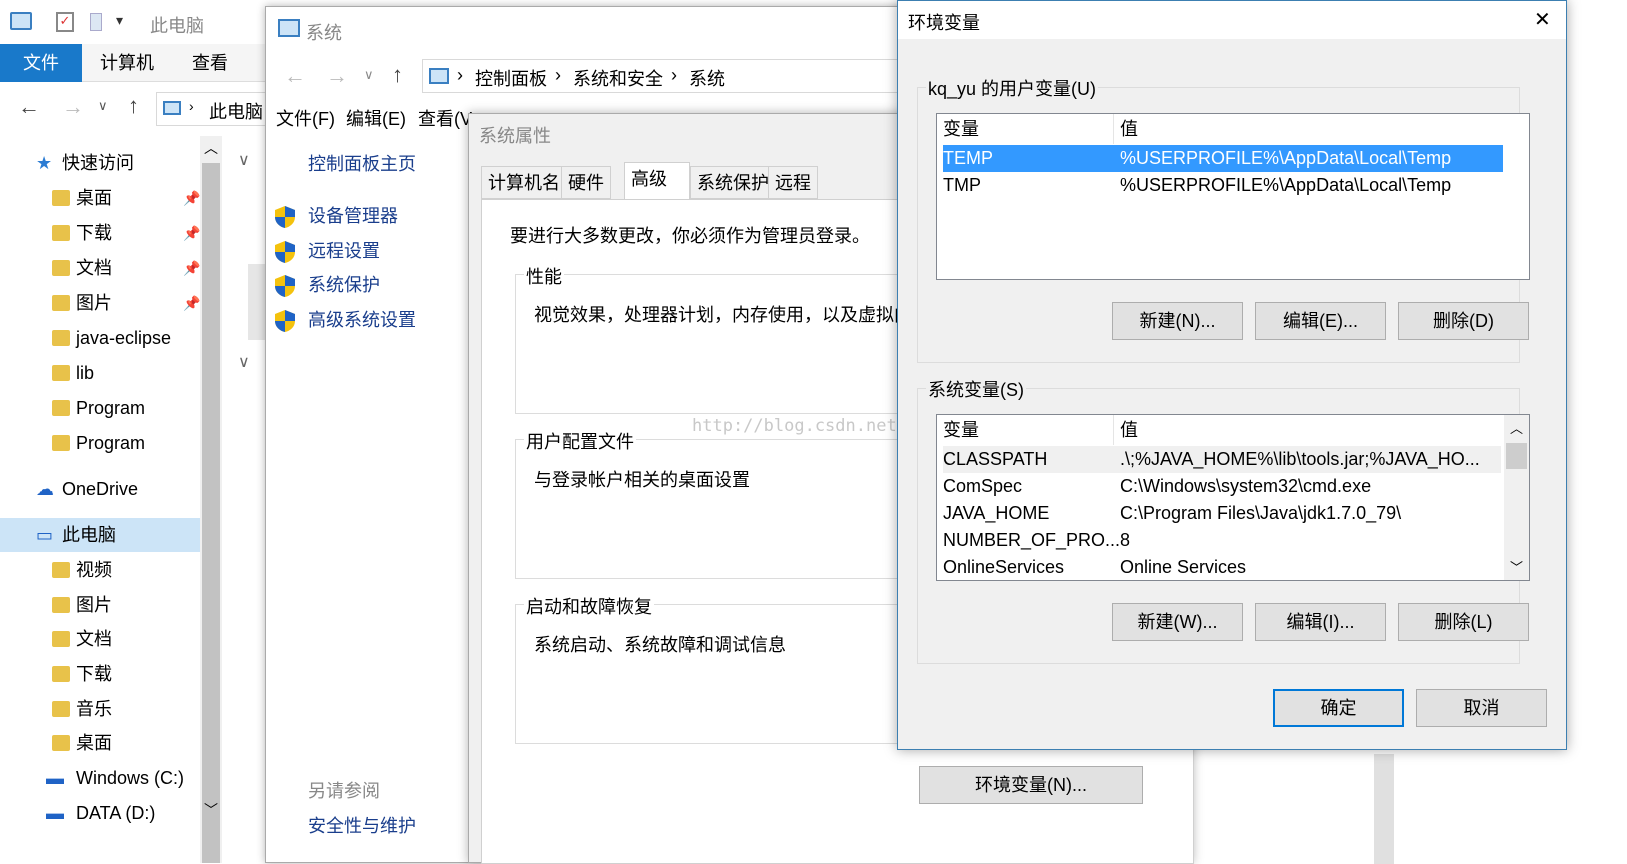  Describe the element at coordinates (1463, 321) in the screenshot. I see `user-delete-button: 删除(D)` at that location.